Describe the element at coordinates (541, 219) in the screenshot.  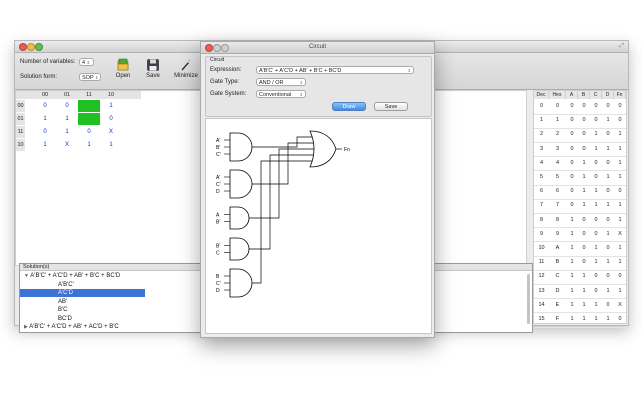
I see `truth-cell: 8` at that location.